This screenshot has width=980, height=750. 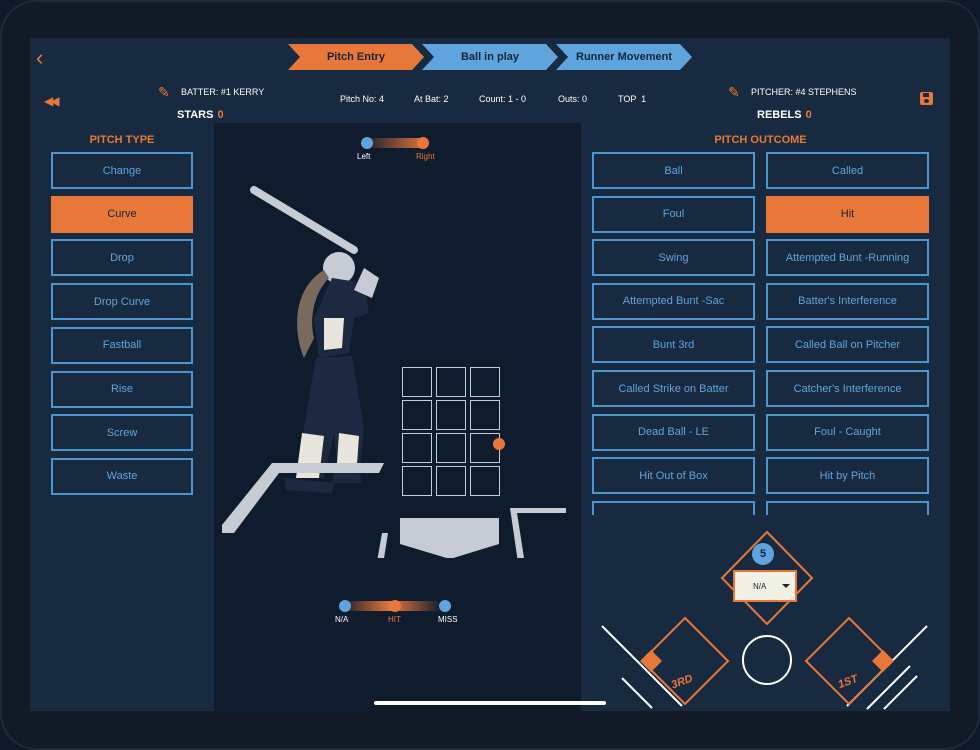 I want to click on left-label: Left, so click(x=364, y=156).